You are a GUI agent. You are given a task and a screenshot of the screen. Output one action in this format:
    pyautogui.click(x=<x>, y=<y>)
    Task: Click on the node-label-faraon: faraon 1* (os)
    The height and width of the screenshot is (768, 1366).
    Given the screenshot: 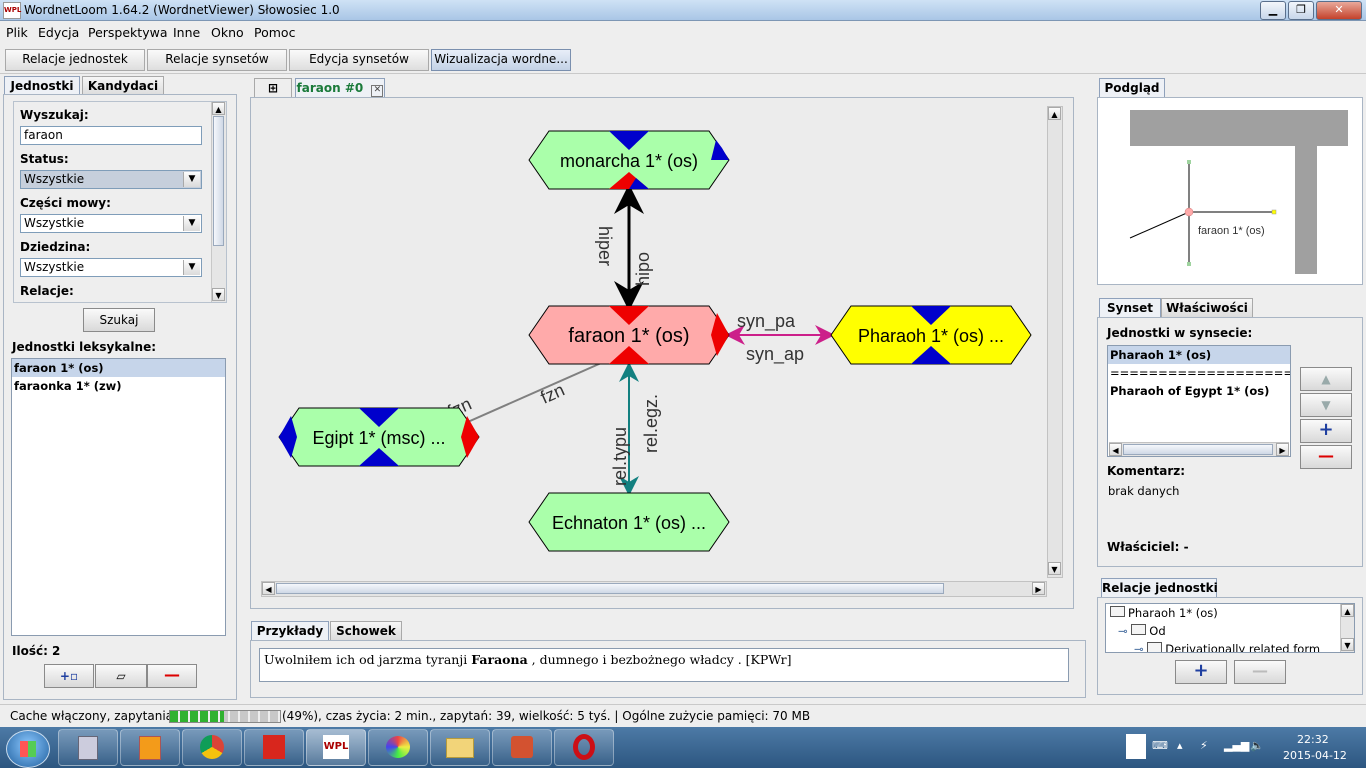 What is the action you would take?
    pyautogui.click(x=628, y=336)
    